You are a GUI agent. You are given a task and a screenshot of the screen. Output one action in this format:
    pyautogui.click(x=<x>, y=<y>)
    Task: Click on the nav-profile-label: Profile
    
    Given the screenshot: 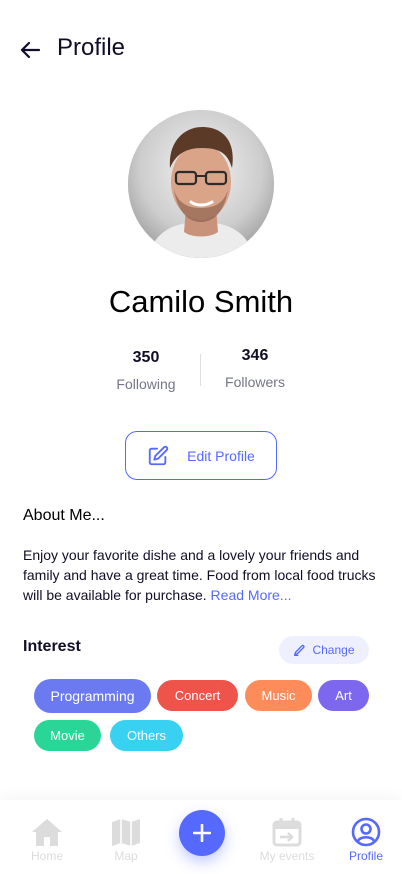 What is the action you would take?
    pyautogui.click(x=365, y=856)
    